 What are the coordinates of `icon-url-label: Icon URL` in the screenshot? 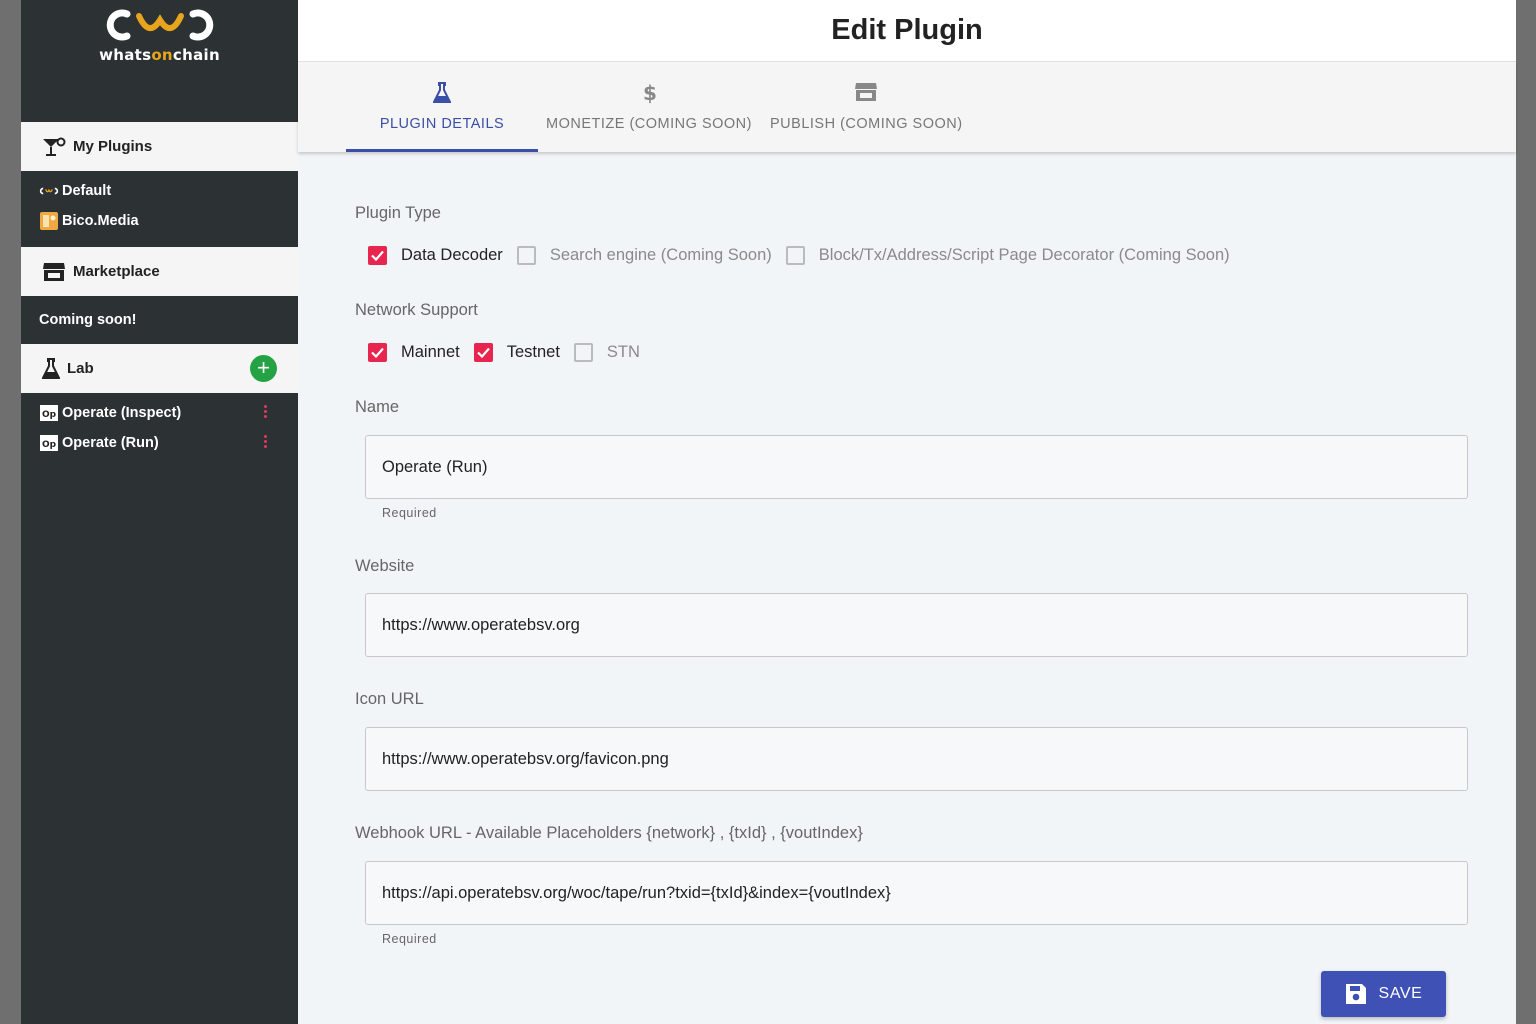 It's located at (389, 699).